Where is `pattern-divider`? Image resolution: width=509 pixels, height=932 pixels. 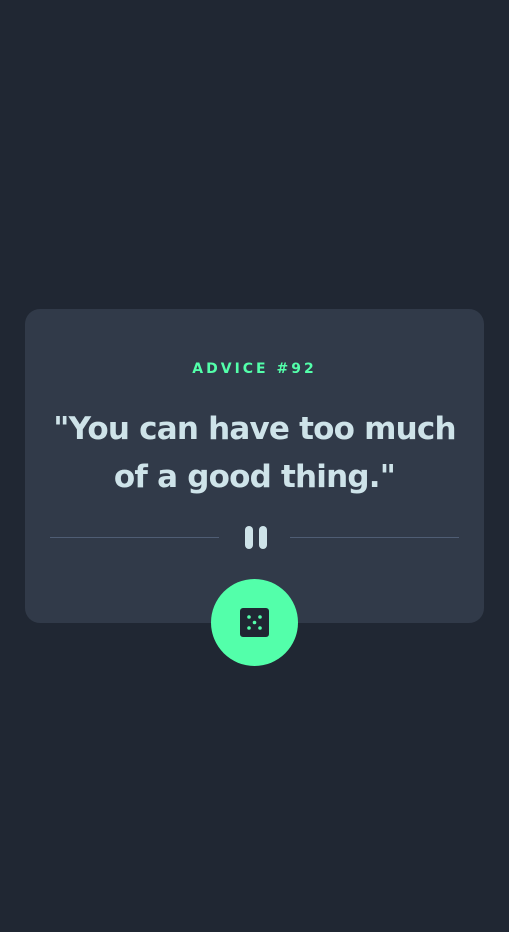
pattern-divider is located at coordinates (254, 537).